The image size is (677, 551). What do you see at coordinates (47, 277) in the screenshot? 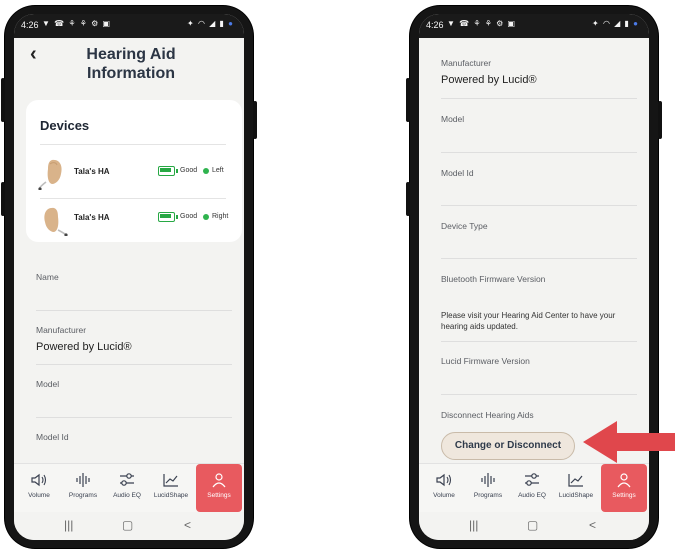
I see `name-label: Name` at bounding box center [47, 277].